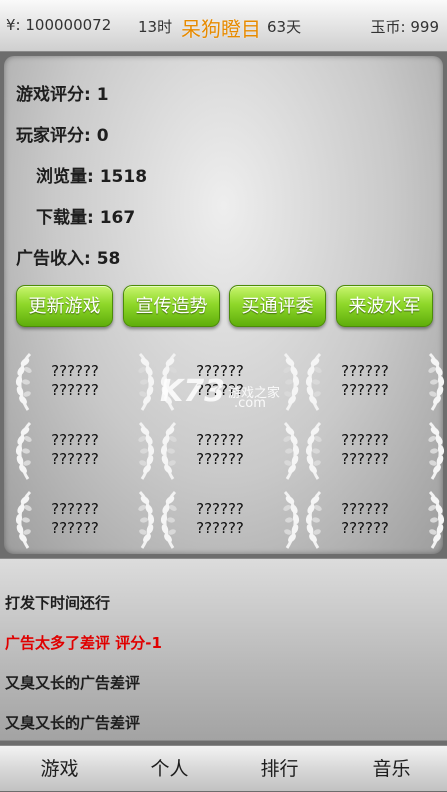 This screenshot has width=447, height=792. Describe the element at coordinates (404, 27) in the screenshot. I see `jade-coins-label: 玉币: 999` at that location.